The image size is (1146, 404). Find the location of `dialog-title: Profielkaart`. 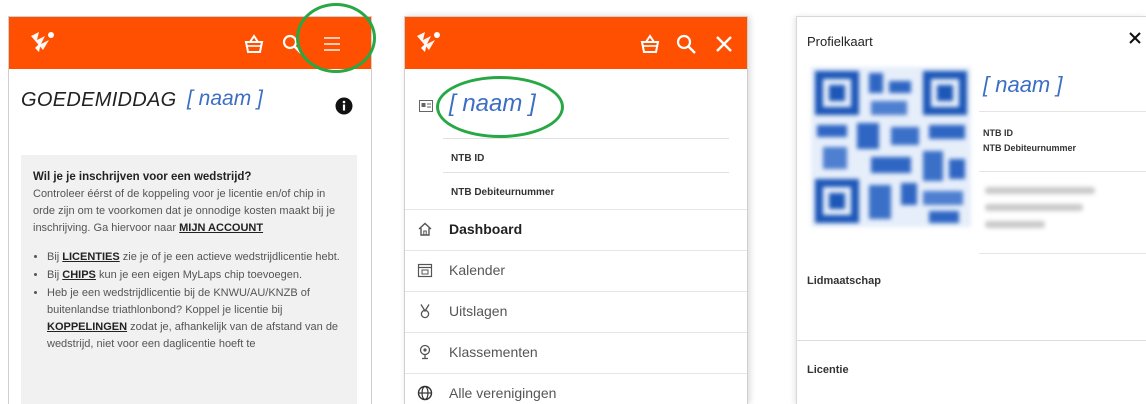

dialog-title: Profielkaart is located at coordinates (840, 41).